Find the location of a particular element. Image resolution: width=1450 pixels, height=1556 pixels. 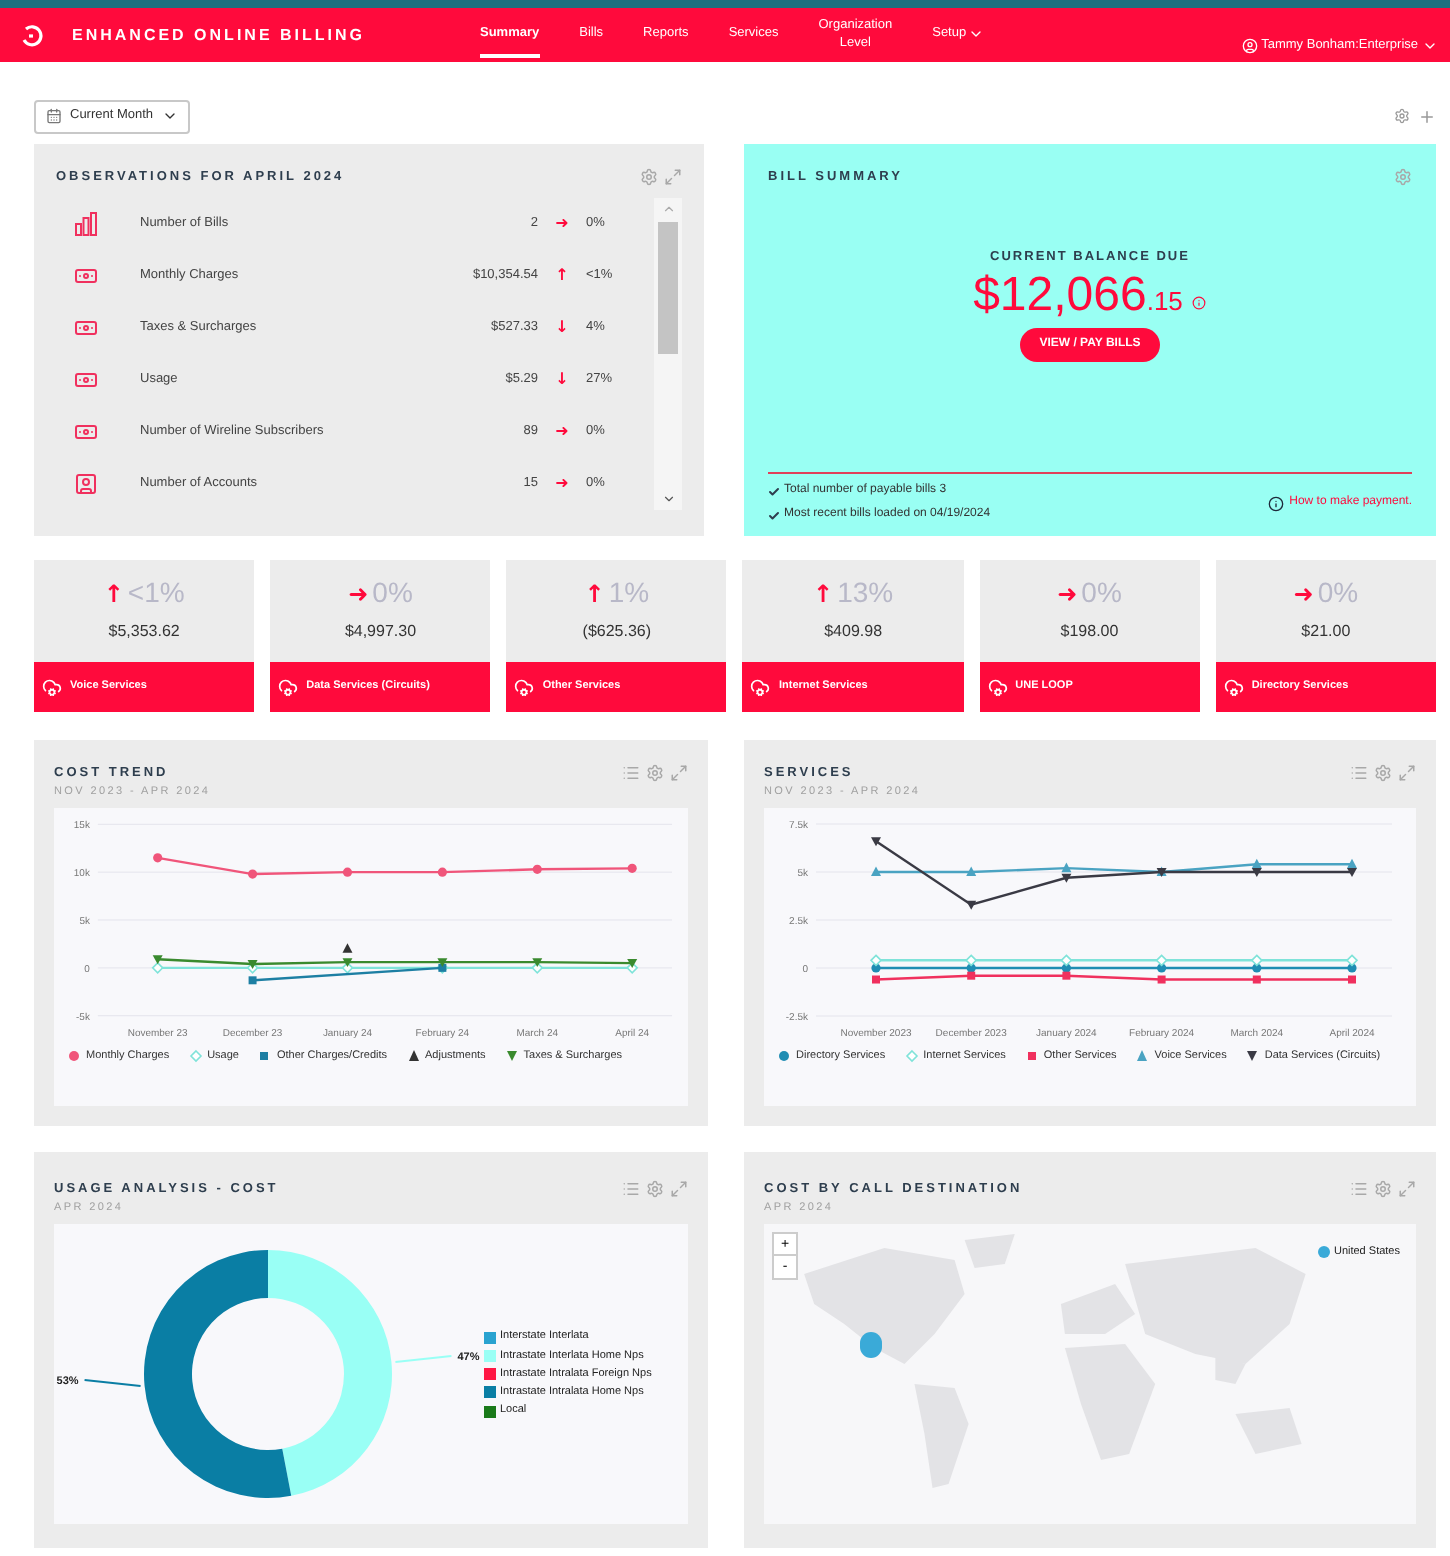

scroll-down-icon is located at coordinates (668, 498).